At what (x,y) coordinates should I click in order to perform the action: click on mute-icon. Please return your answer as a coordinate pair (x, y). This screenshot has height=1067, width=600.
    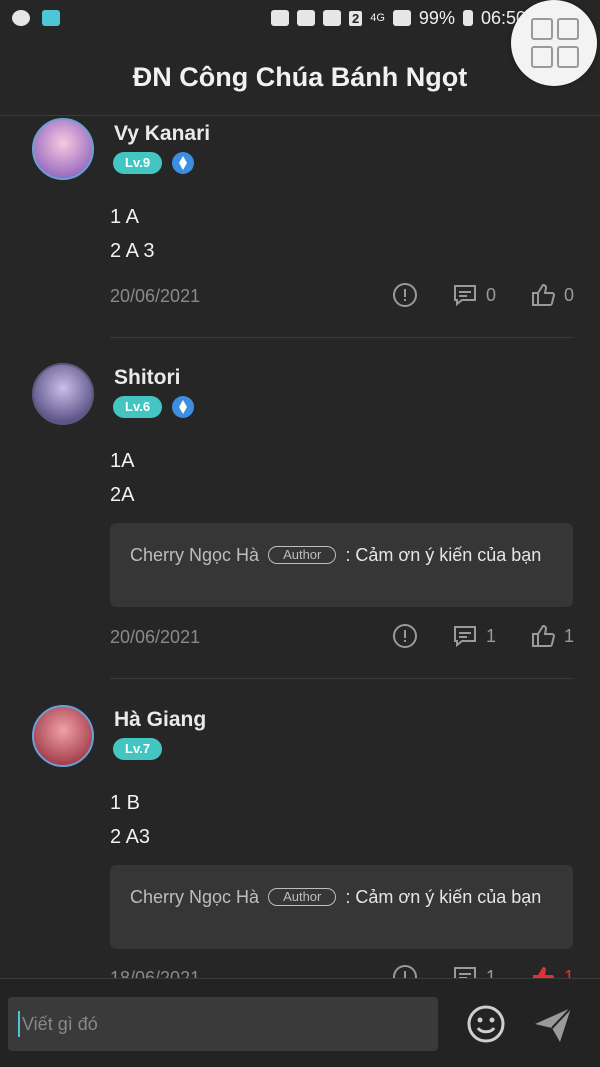
    Looking at the image, I should click on (332, 18).